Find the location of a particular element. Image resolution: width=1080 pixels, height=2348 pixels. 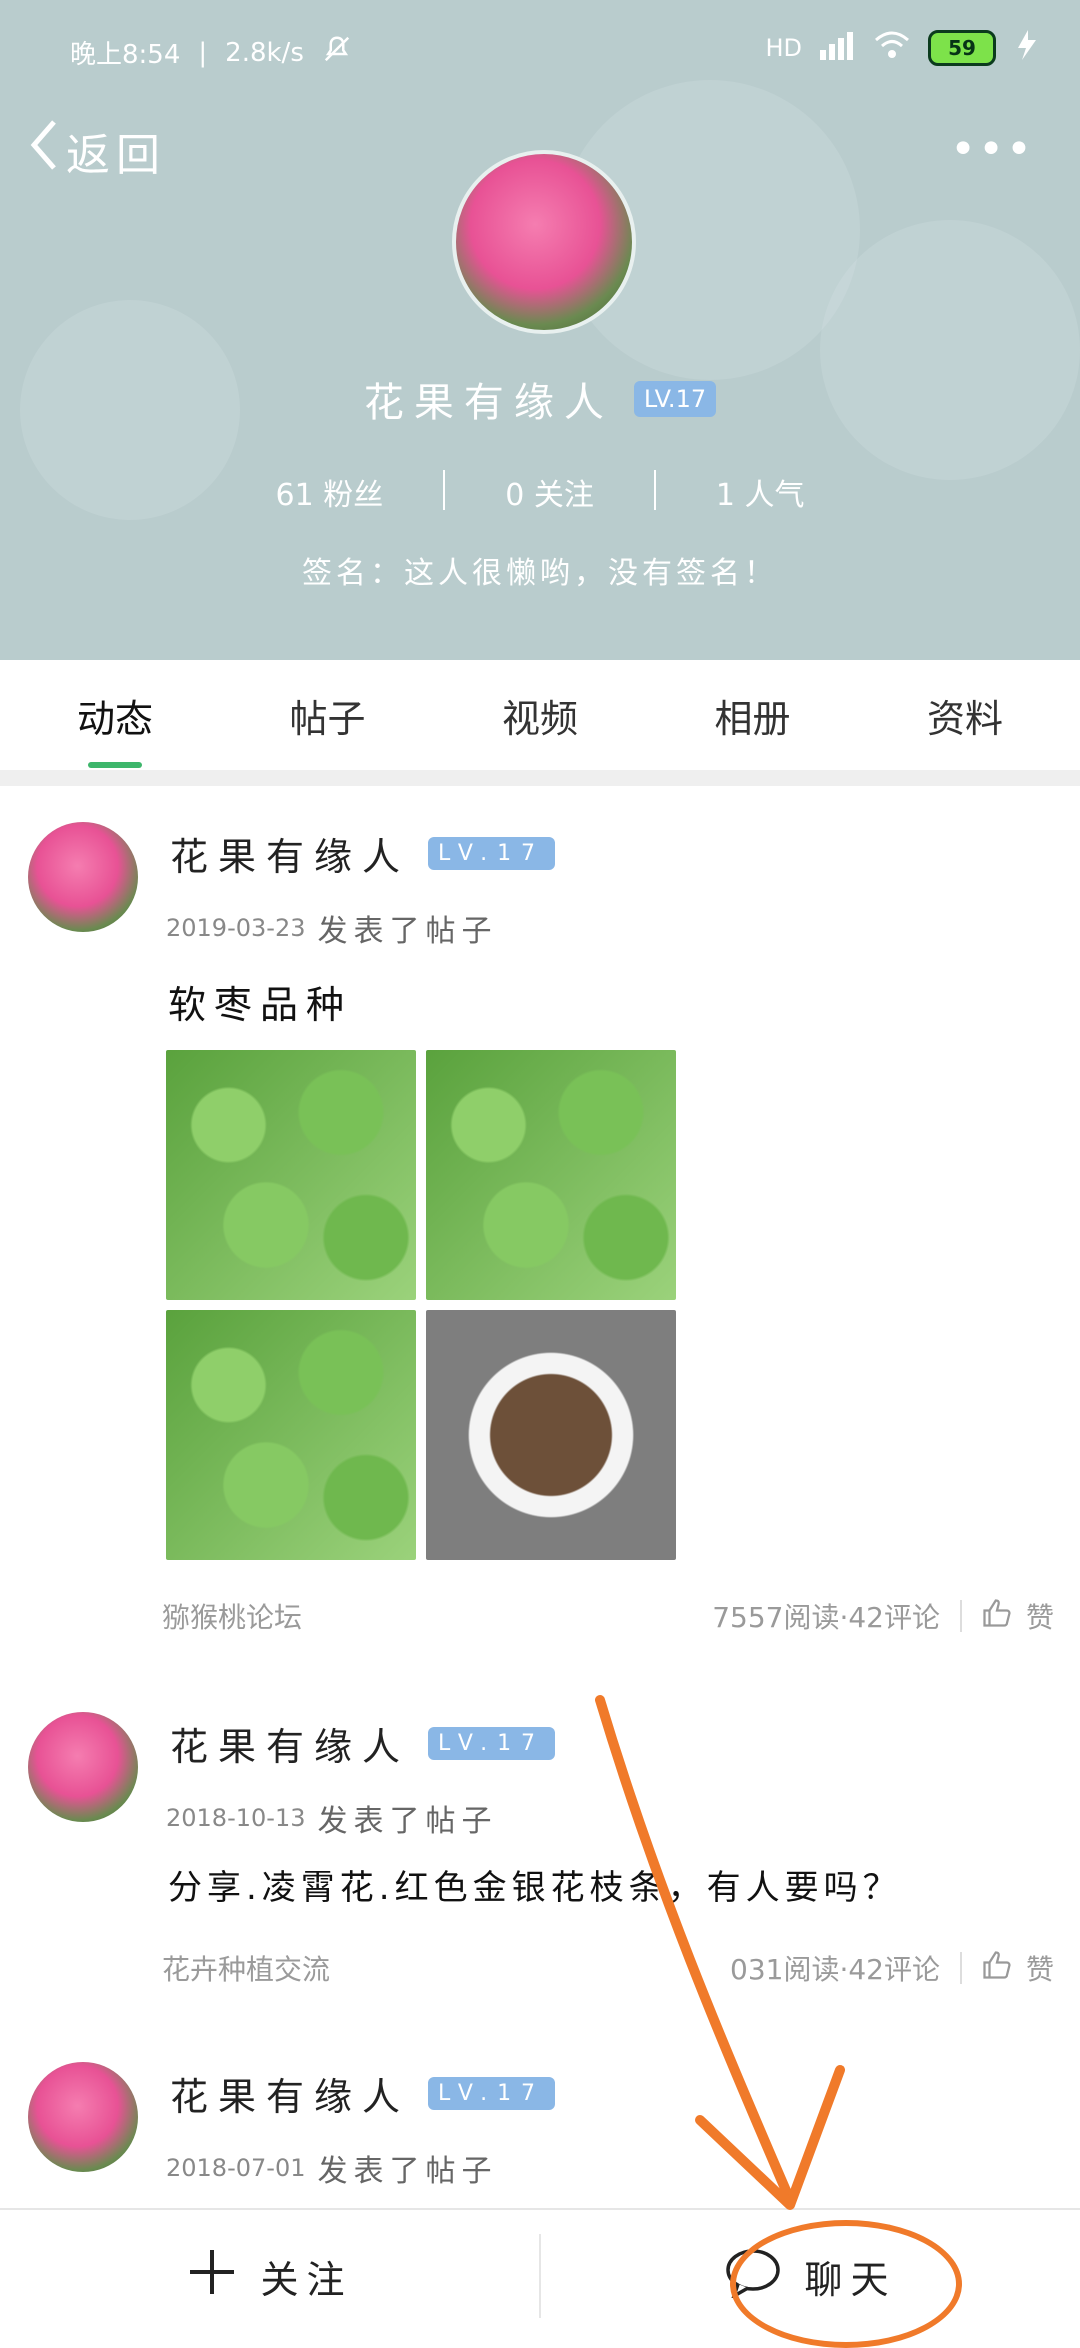

profile-name-row: 花果有缘人 LV.17 is located at coordinates (540, 399).